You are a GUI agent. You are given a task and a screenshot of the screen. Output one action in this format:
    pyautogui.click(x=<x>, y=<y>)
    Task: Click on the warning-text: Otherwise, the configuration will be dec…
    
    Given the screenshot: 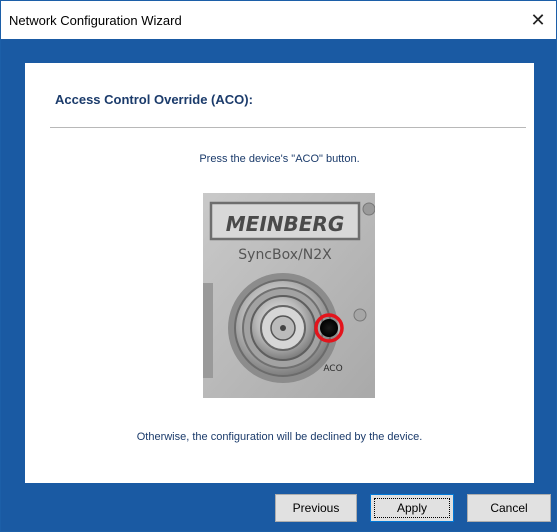 What is the action you would take?
    pyautogui.click(x=279, y=437)
    